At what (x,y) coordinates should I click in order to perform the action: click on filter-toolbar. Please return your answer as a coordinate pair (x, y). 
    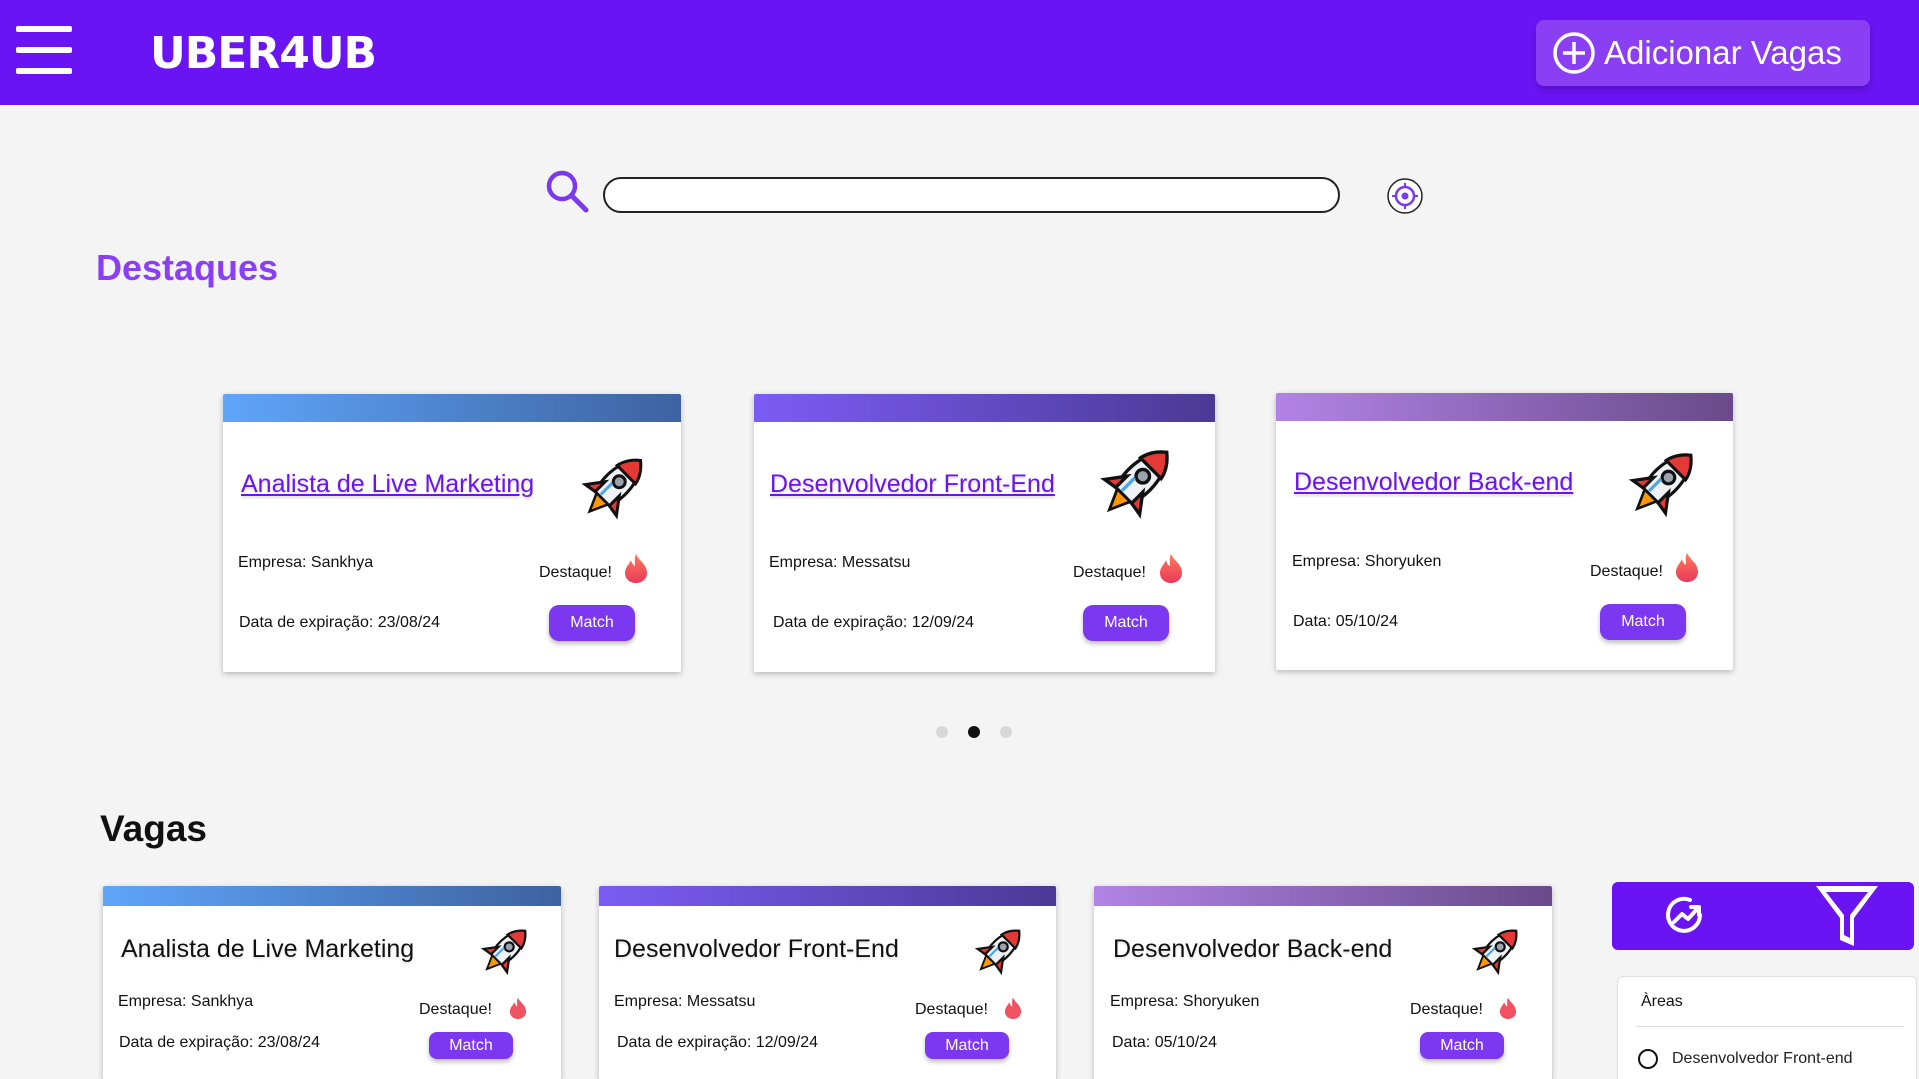
    Looking at the image, I should click on (1763, 916).